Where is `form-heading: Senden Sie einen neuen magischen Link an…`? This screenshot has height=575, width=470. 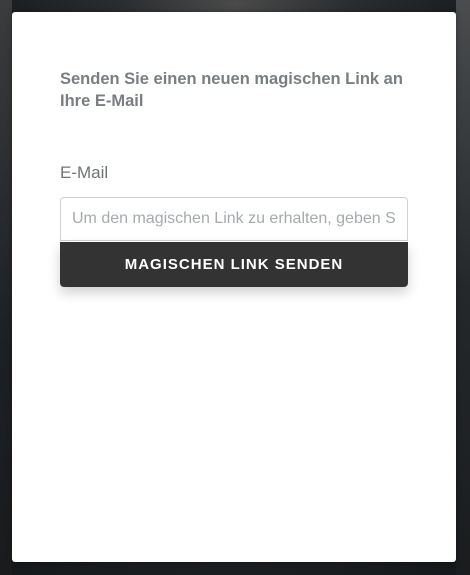
form-heading: Senden Sie einen neuen magischen Link an… is located at coordinates (231, 90).